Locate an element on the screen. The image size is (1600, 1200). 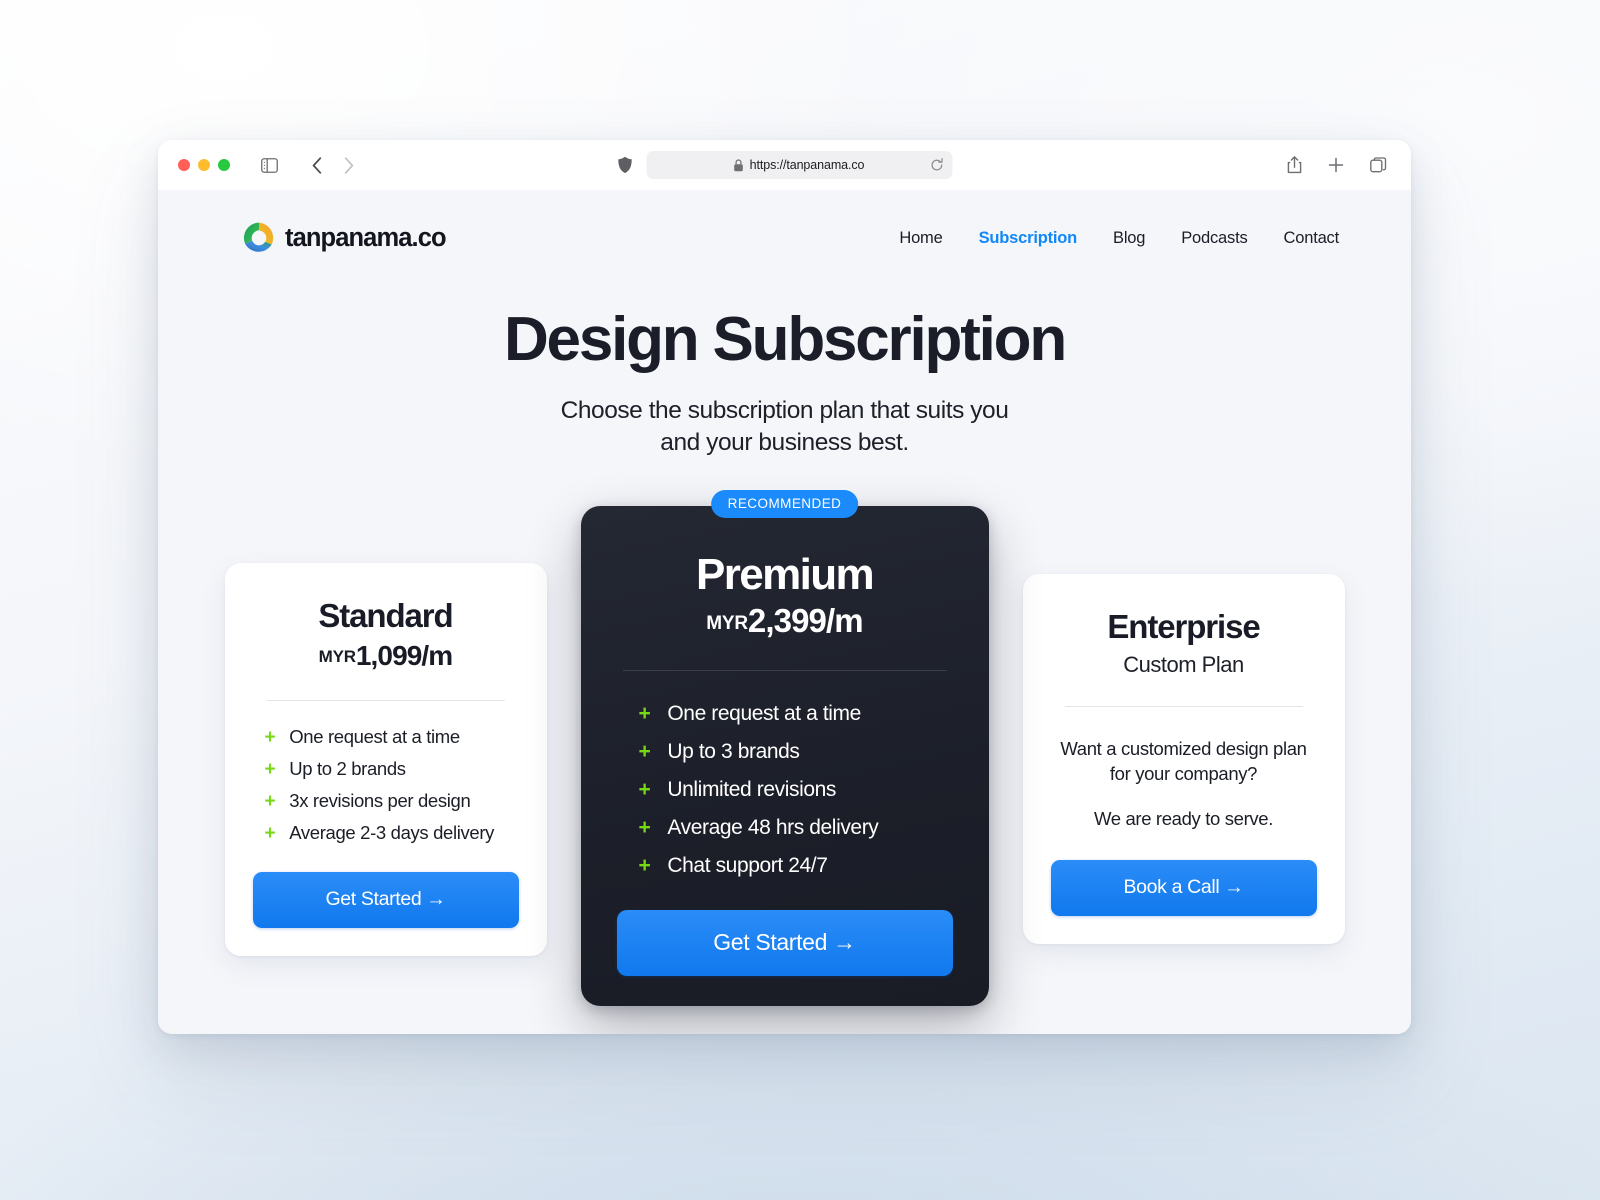
minimize-window-button is located at coordinates (204, 165).